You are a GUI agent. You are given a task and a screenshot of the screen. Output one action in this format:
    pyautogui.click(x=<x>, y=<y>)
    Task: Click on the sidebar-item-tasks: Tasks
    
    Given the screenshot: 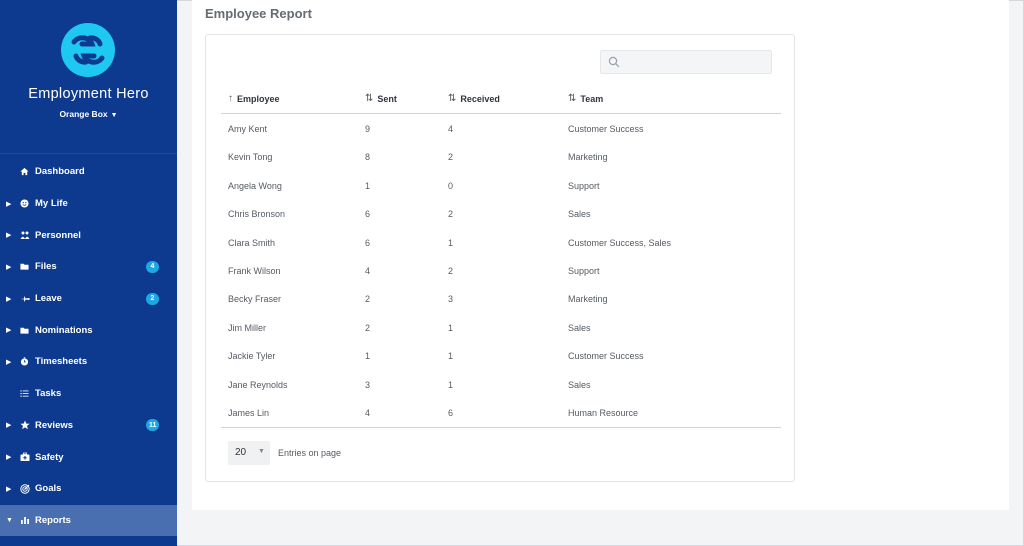 What is the action you would take?
    pyautogui.click(x=88, y=394)
    